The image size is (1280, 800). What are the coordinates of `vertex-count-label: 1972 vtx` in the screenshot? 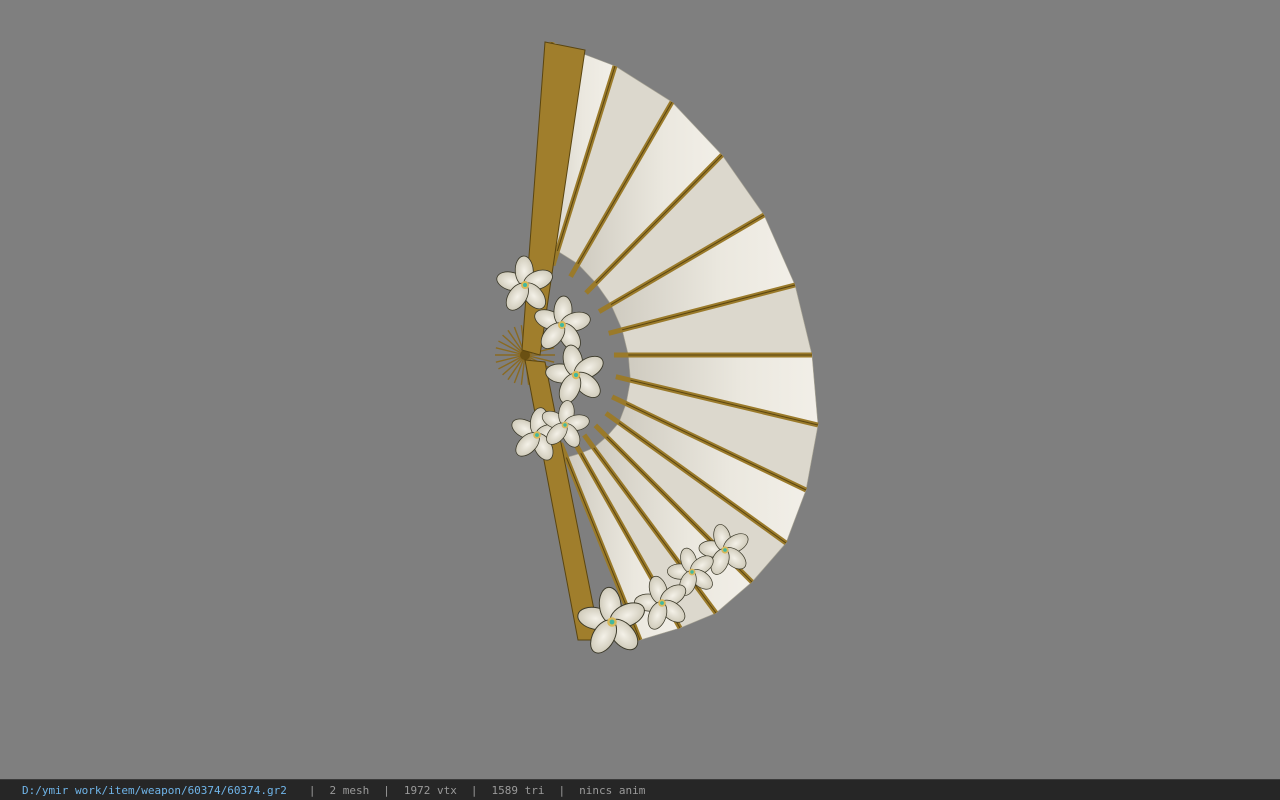 It's located at (430, 790).